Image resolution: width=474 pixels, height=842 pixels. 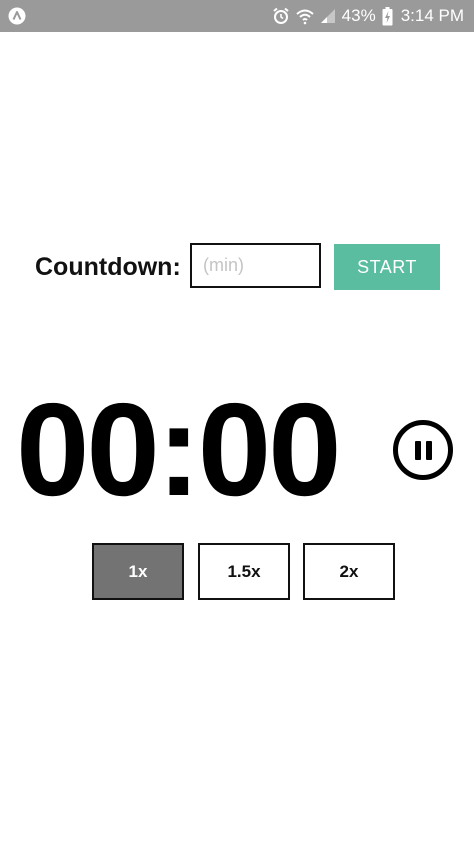 What do you see at coordinates (327, 16) in the screenshot?
I see `signal-icon` at bounding box center [327, 16].